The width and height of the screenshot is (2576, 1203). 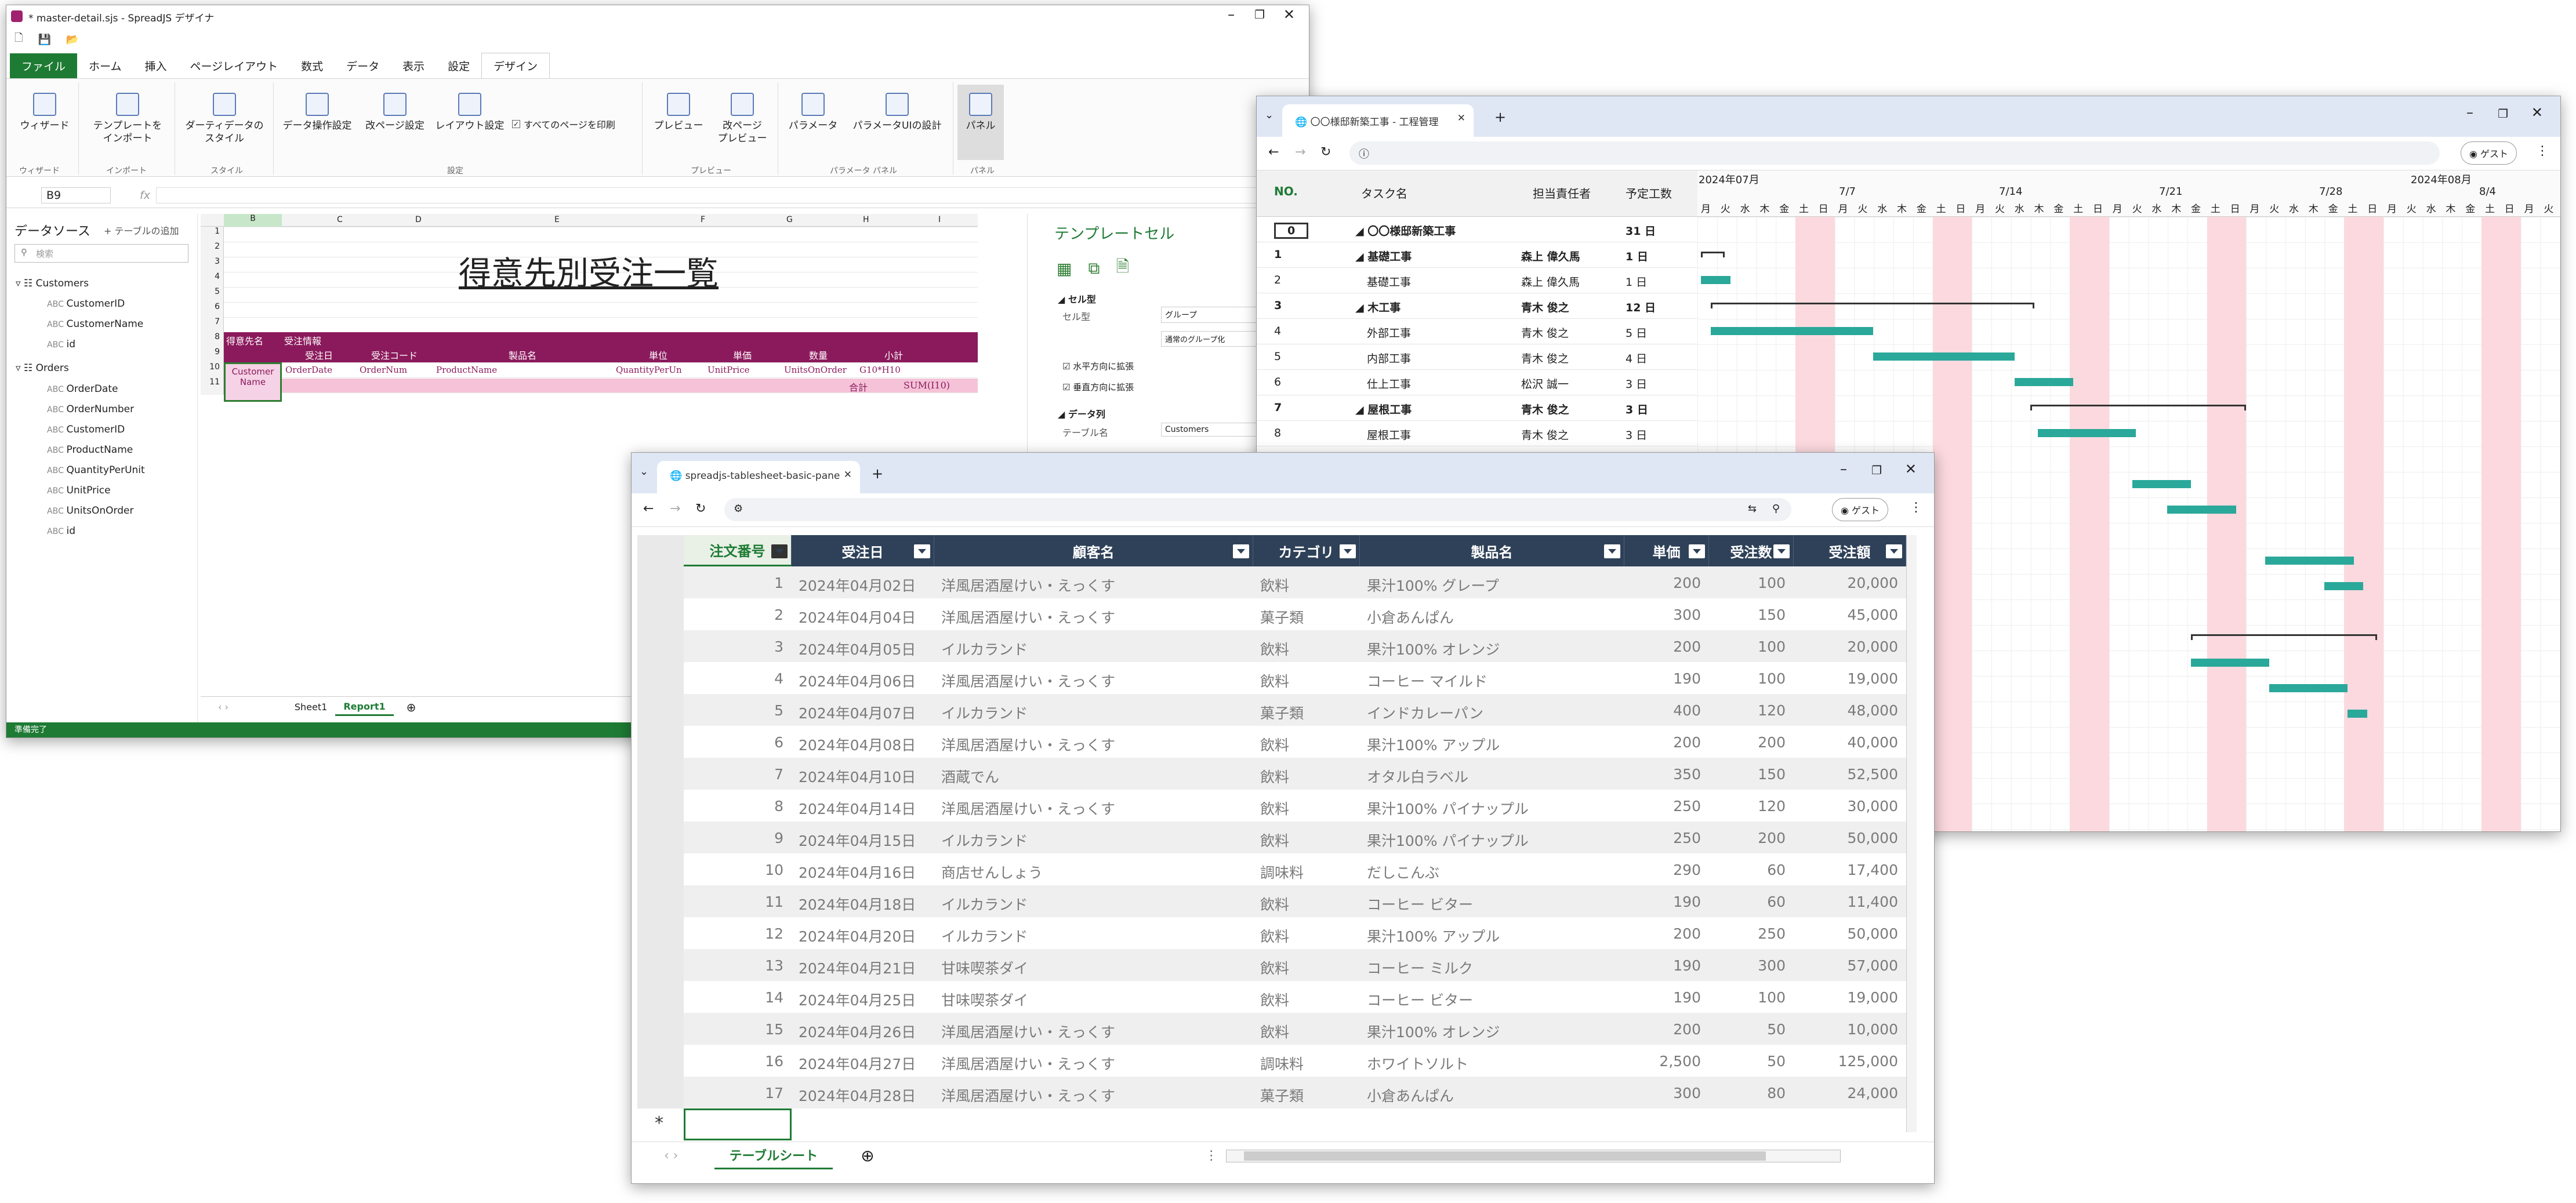 What do you see at coordinates (678, 113) in the screenshot?
I see `preview-button: プレビュー` at bounding box center [678, 113].